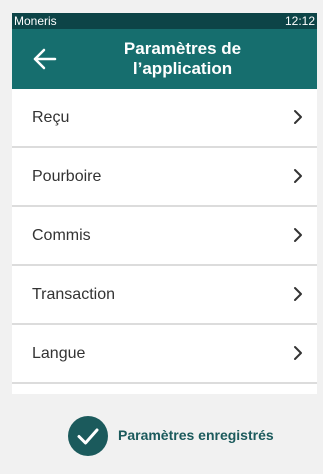 The image size is (323, 474). I want to click on menu-item-transaction: Transaction, so click(164, 295).